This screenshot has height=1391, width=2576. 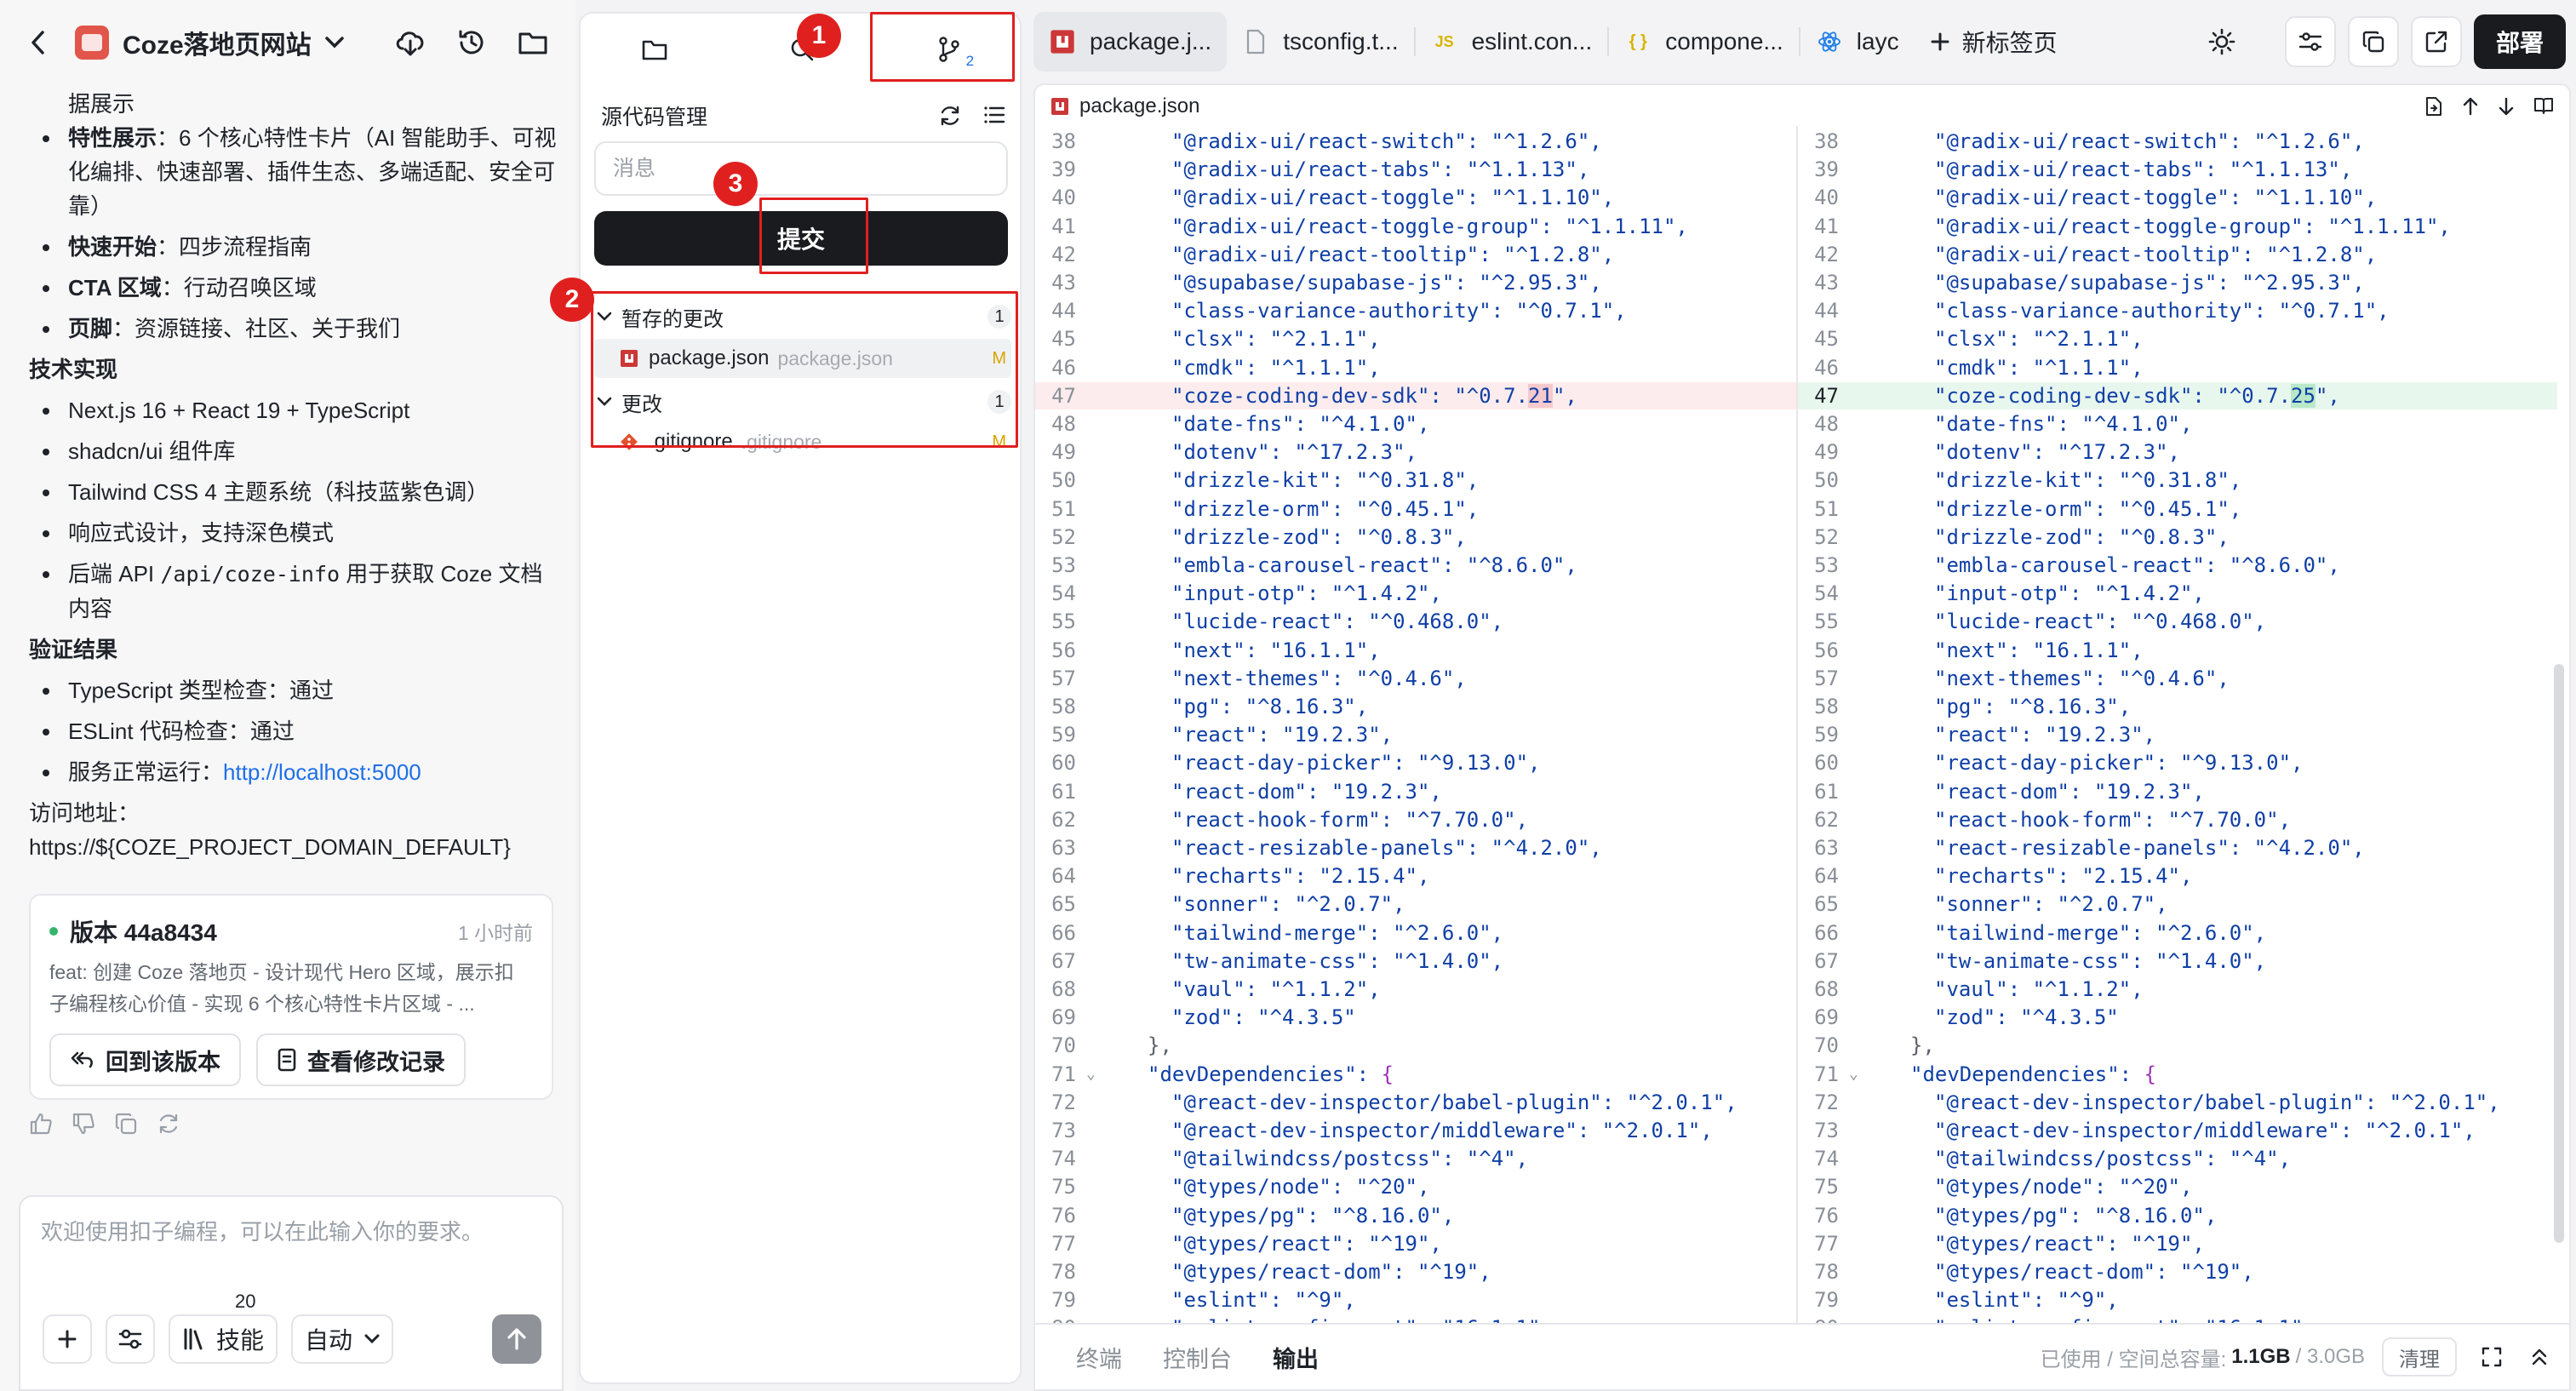 What do you see at coordinates (217, 42) in the screenshot?
I see `project-name: Coze落地页网站` at bounding box center [217, 42].